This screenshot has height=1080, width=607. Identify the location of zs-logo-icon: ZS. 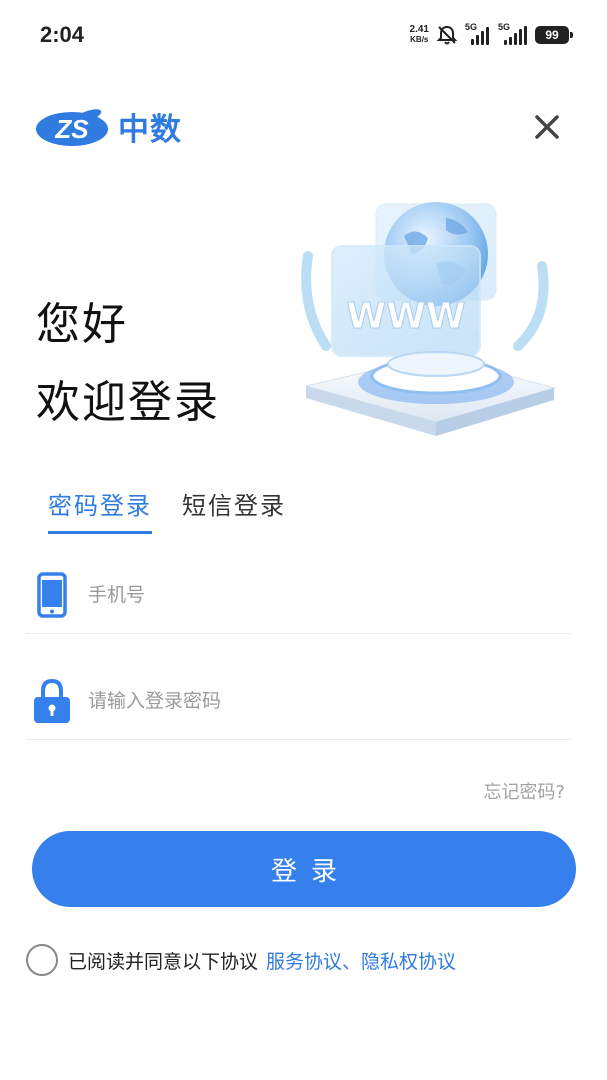
(72, 127).